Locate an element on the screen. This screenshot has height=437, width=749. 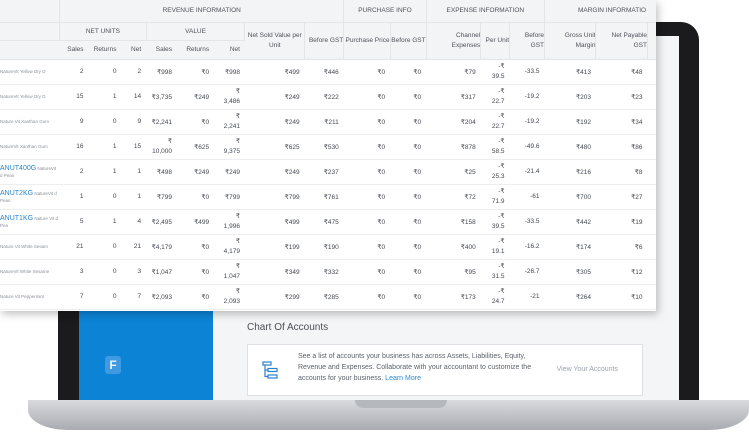
col-gross-unit-margin: Gross Unit Margin is located at coordinates (570, 41).